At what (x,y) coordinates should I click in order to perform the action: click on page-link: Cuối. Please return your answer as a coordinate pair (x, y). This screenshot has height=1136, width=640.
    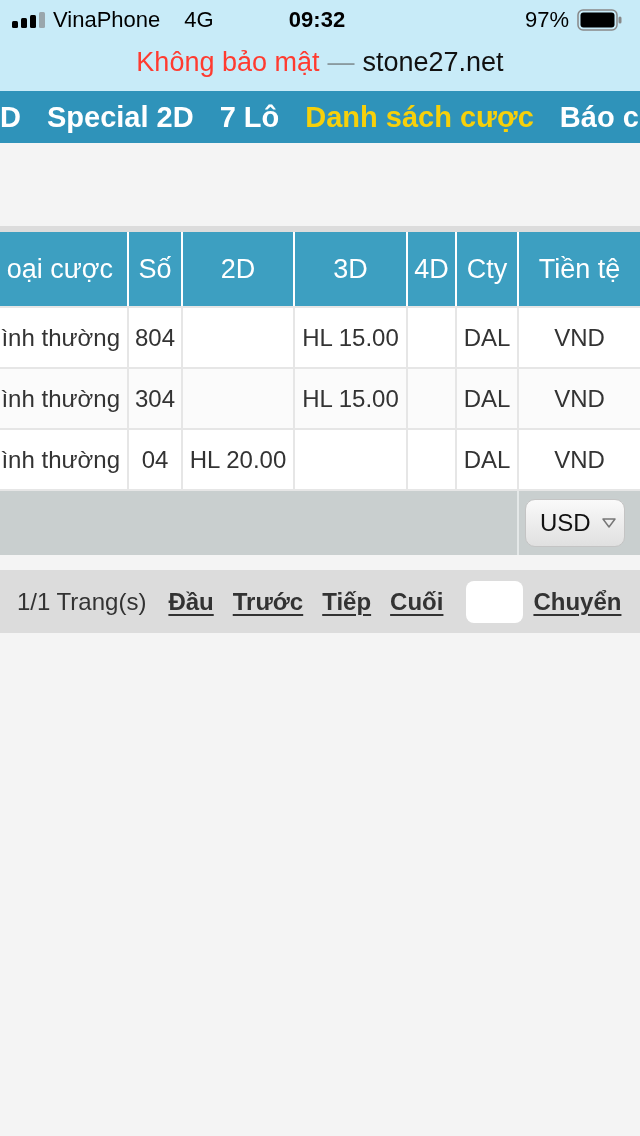
    Looking at the image, I should click on (417, 601).